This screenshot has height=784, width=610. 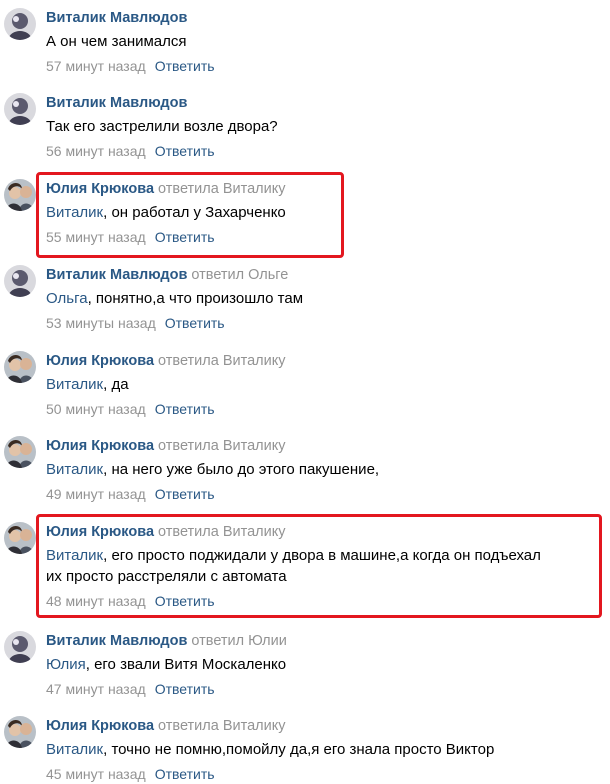 I want to click on timestamp: 53 минуты назад, so click(x=101, y=323).